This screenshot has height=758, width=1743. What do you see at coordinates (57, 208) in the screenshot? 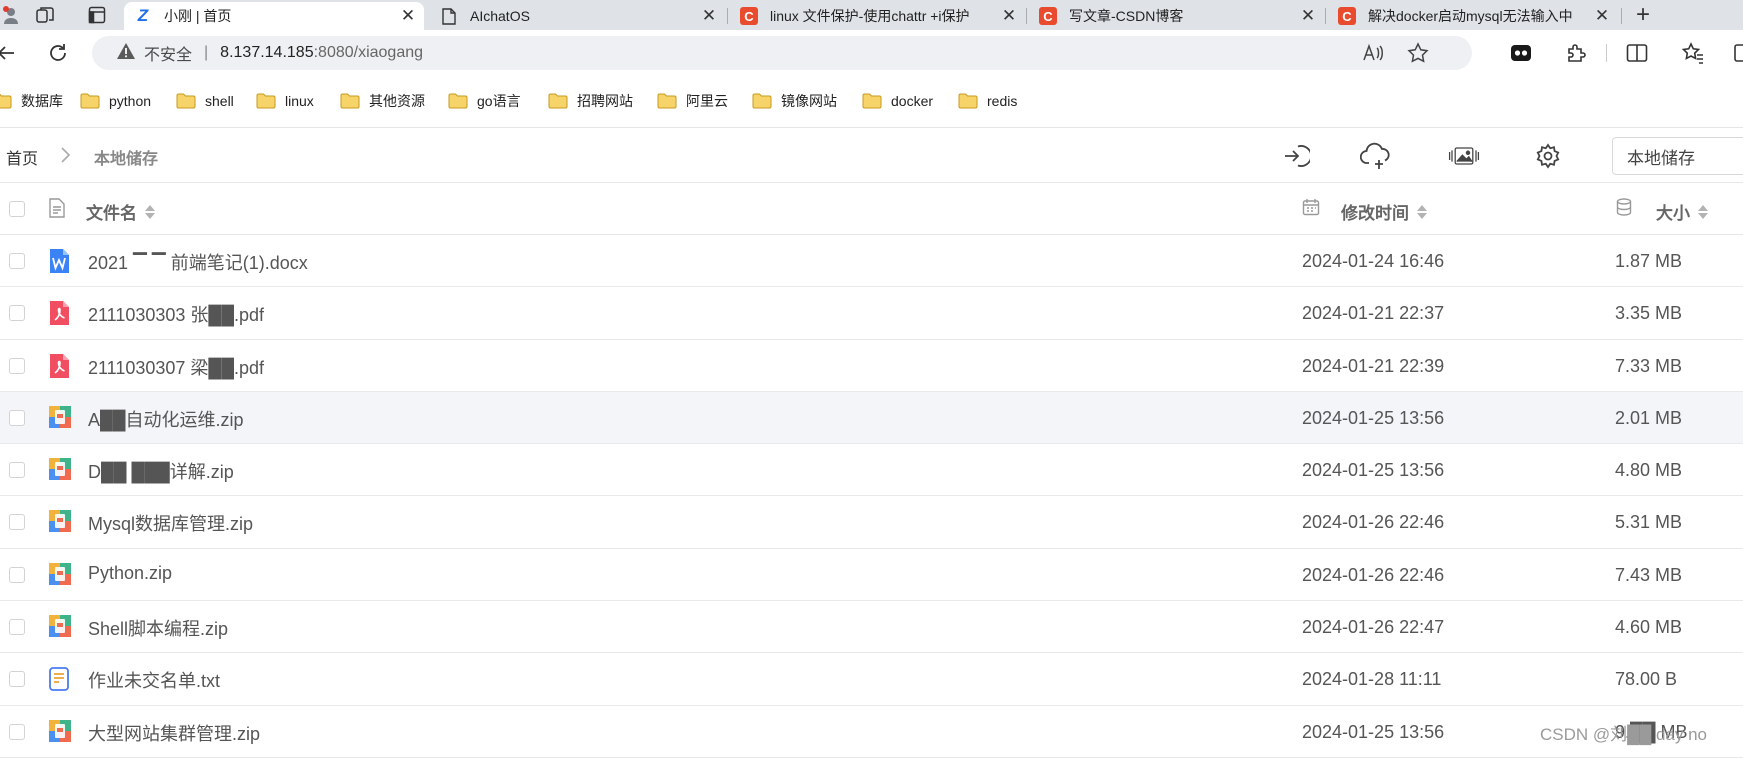
I see `file-type-header-icon` at bounding box center [57, 208].